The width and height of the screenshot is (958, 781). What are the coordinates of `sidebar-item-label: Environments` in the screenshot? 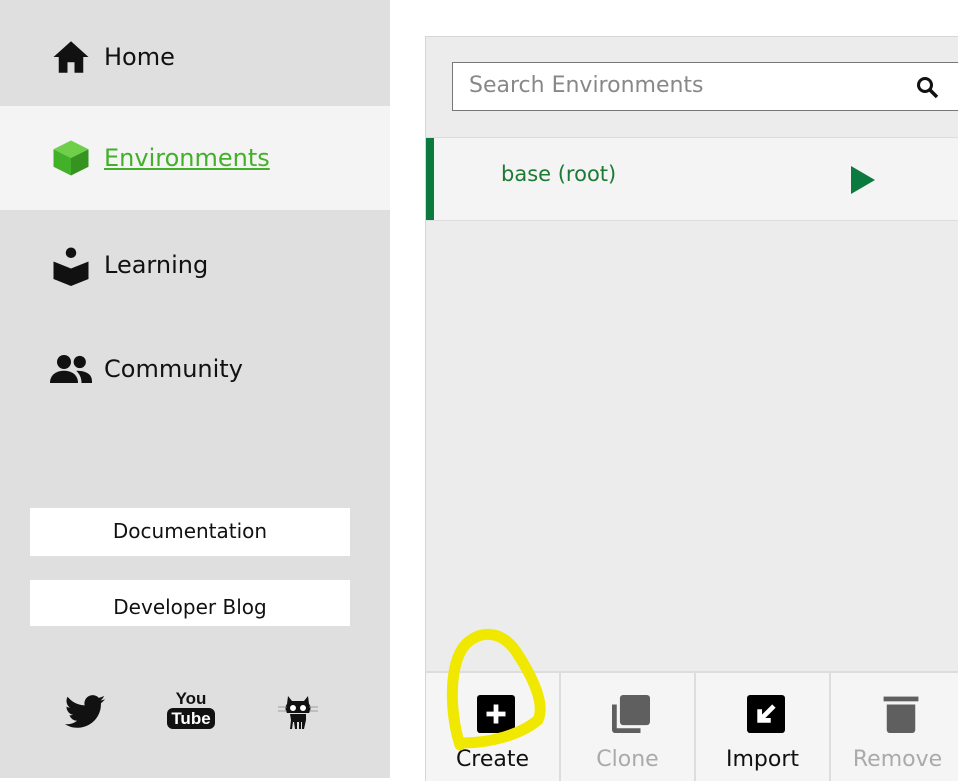 It's located at (187, 158).